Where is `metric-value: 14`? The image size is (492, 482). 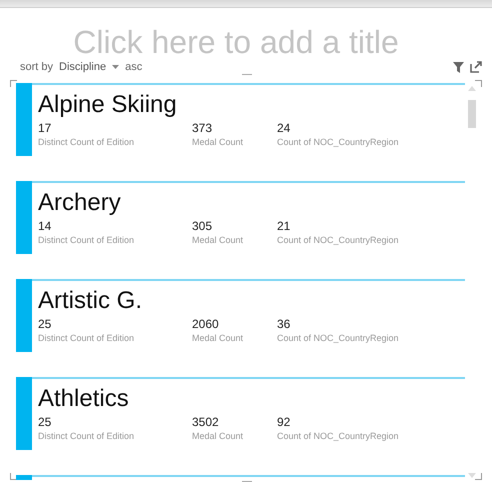
metric-value: 14 is located at coordinates (45, 226).